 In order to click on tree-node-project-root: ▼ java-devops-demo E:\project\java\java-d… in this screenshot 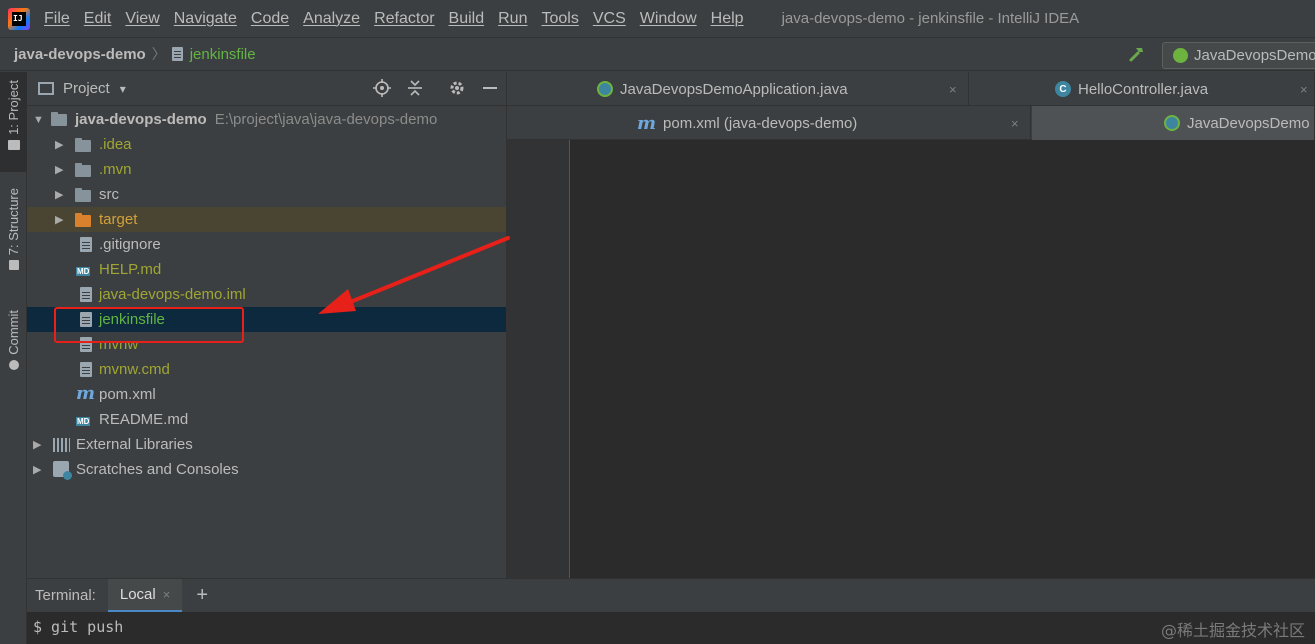, I will do `click(266, 119)`.